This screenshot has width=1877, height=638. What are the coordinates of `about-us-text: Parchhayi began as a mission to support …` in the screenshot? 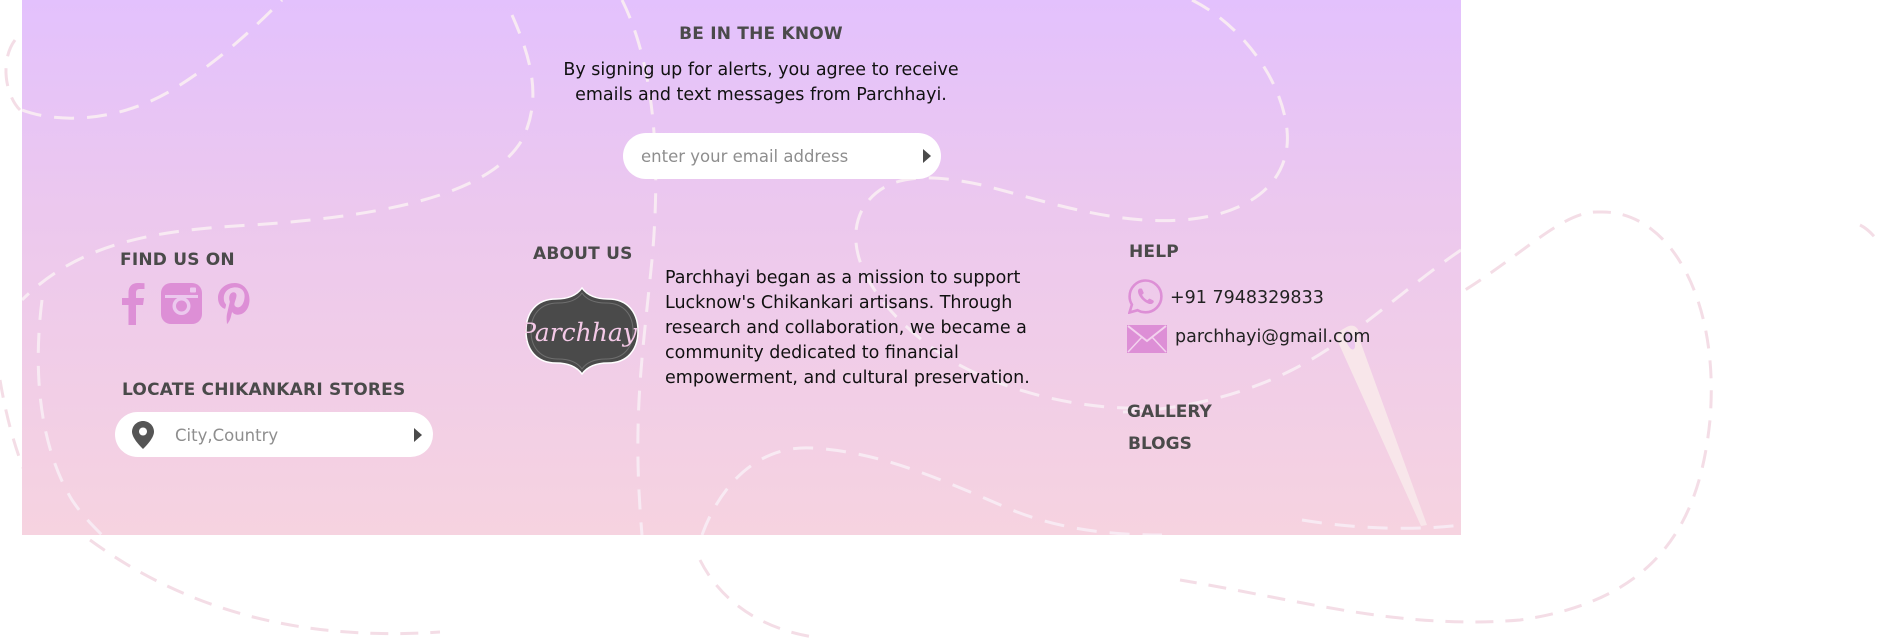 It's located at (847, 328).